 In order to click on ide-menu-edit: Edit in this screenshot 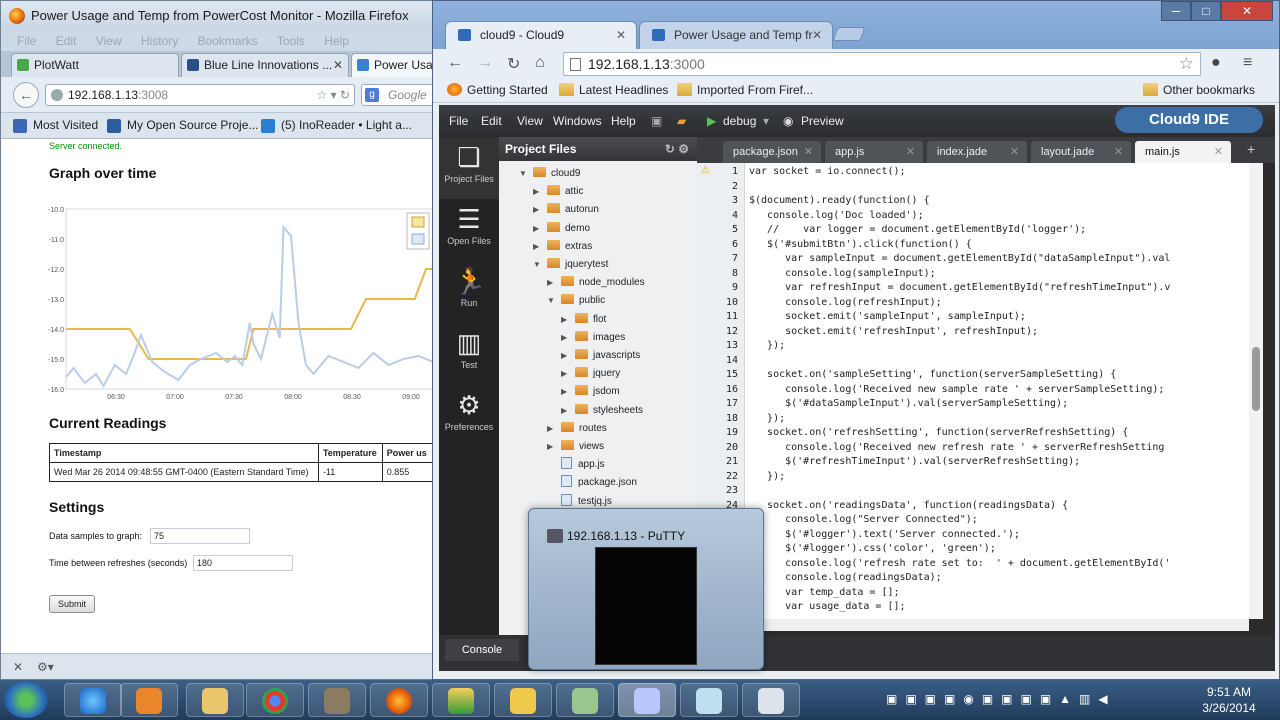, I will do `click(491, 121)`.